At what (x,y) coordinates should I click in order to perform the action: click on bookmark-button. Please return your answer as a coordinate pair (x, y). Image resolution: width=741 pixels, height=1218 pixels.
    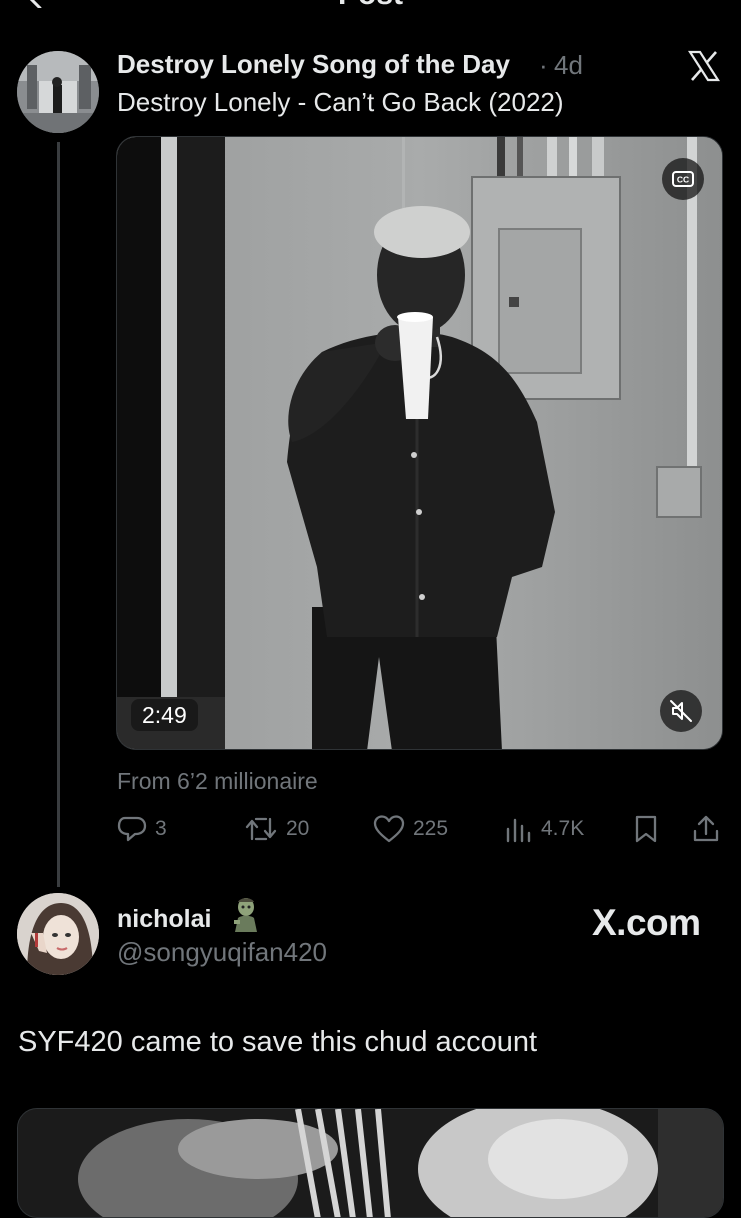
    Looking at the image, I should click on (646, 829).